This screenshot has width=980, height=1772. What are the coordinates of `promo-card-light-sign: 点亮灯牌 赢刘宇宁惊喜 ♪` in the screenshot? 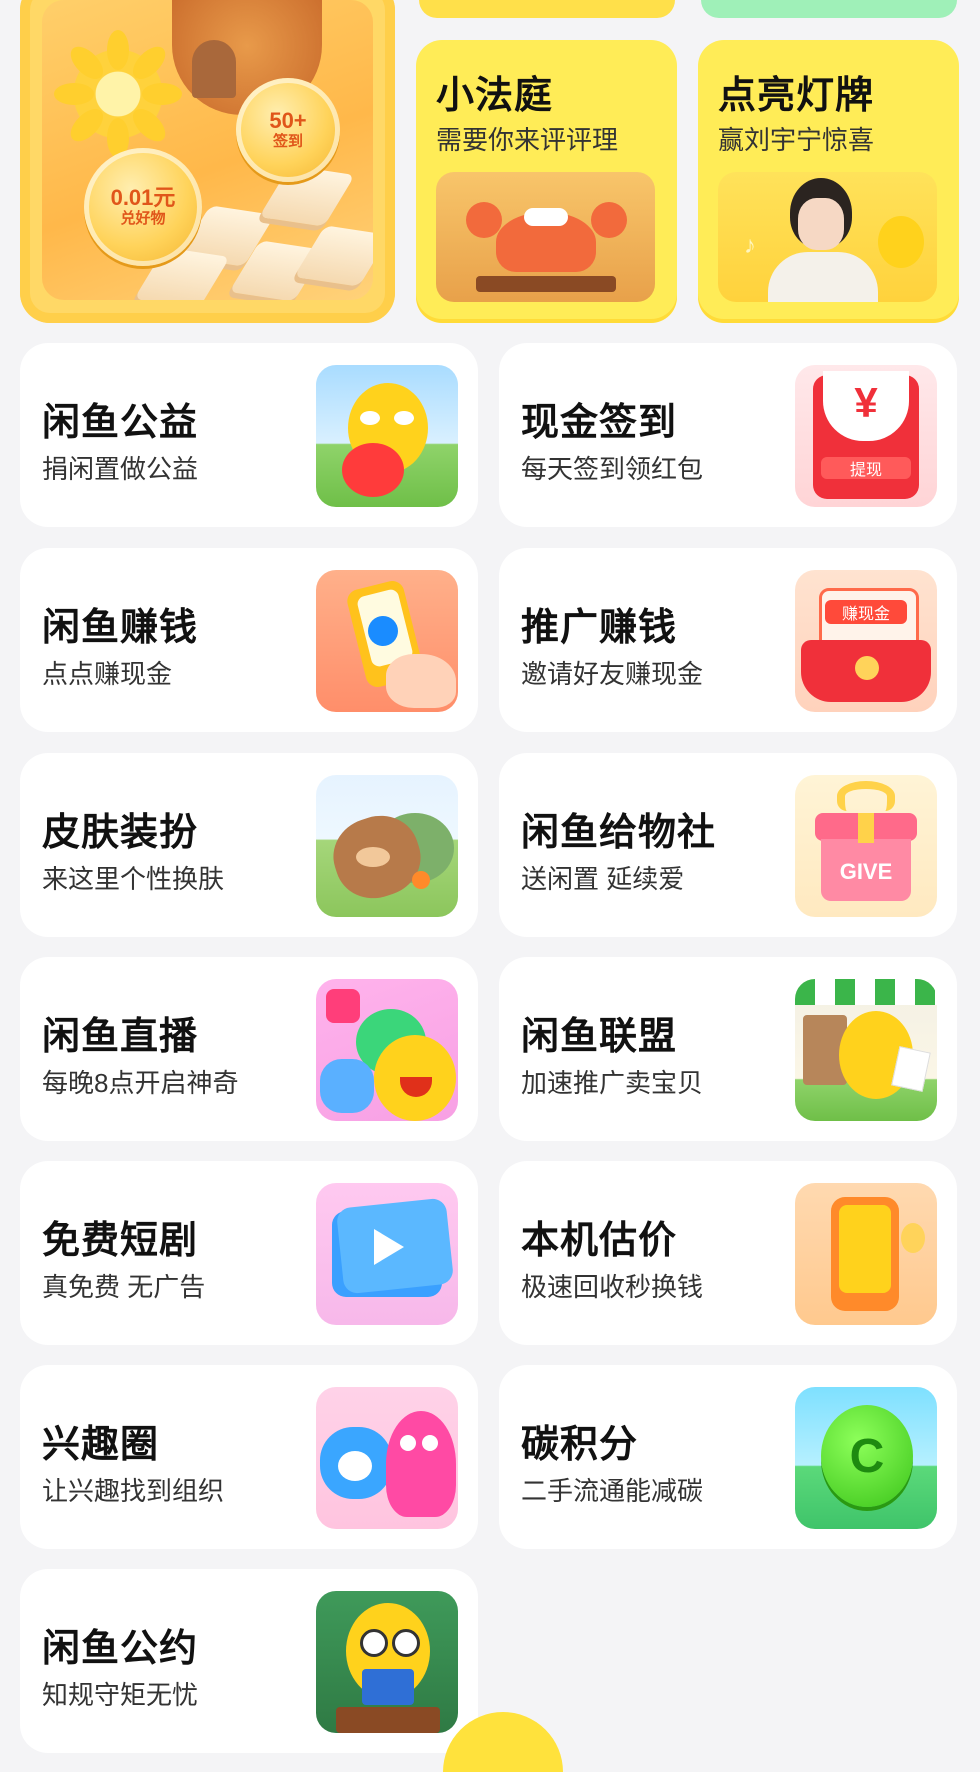 It's located at (828, 181).